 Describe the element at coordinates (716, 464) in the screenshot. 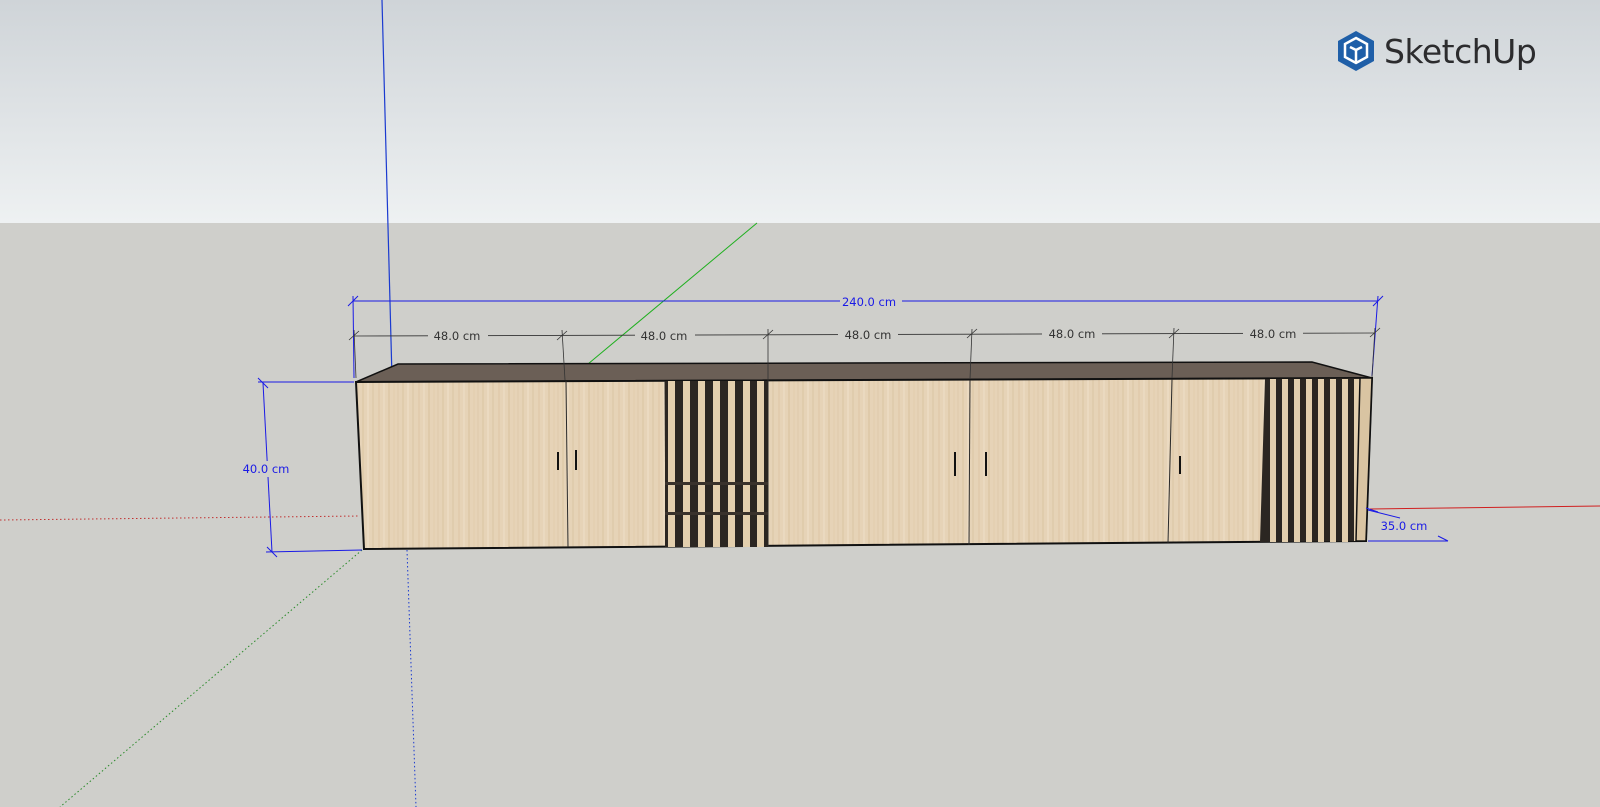

I see `slat-panel-left` at that location.